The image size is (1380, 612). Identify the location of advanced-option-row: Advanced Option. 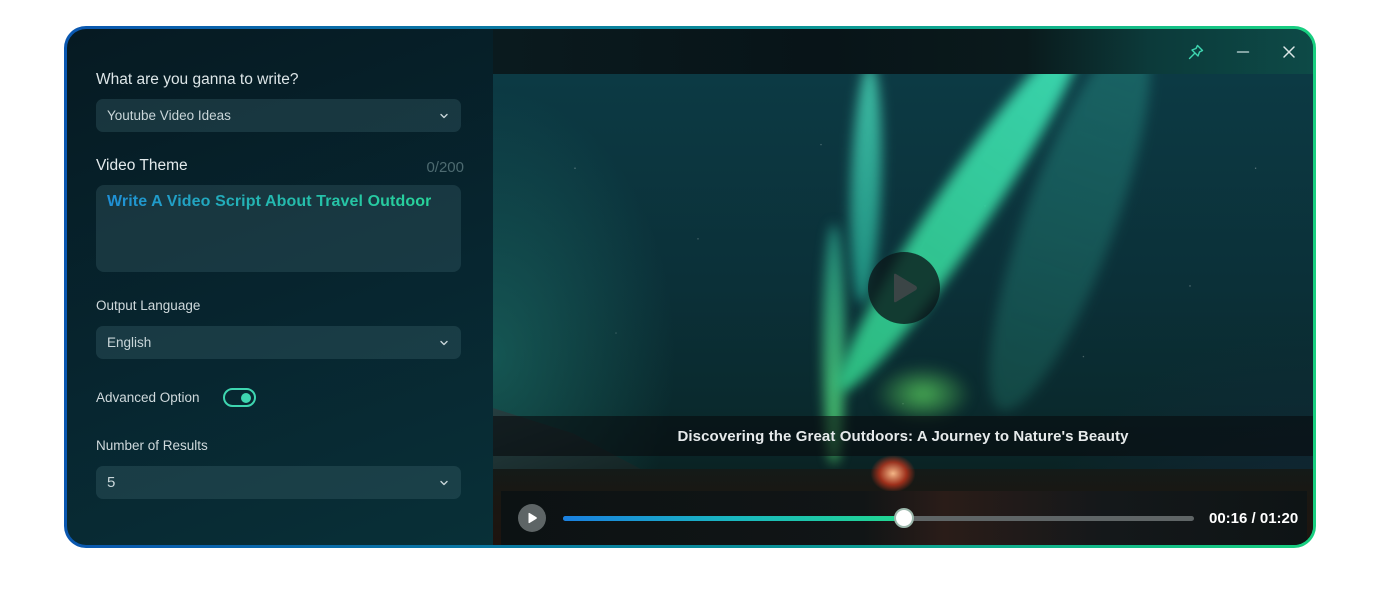
(176, 397).